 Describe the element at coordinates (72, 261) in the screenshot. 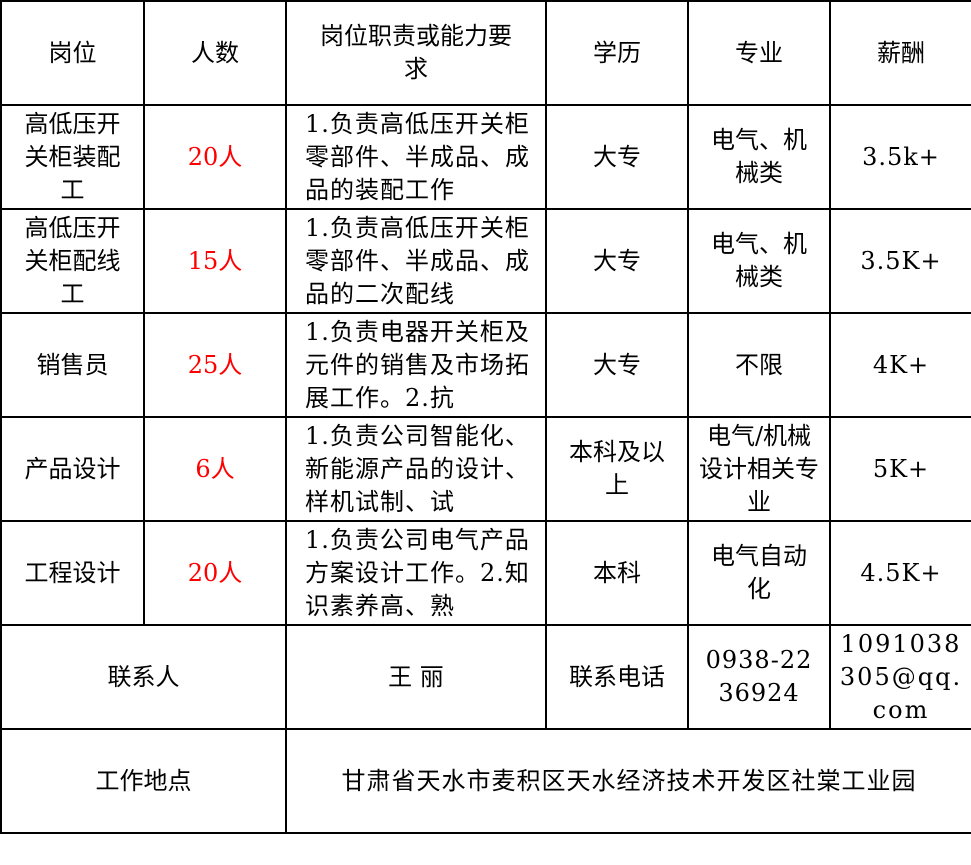

I see `position-cell: 高低压开关柜配线工` at that location.